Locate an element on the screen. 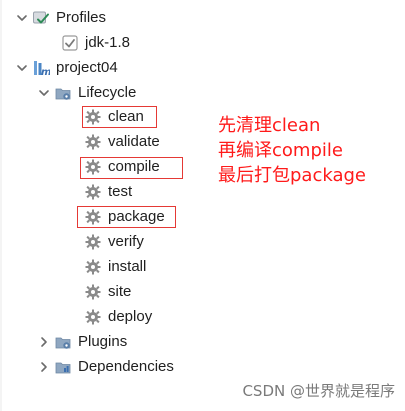  lifecycle-item-label: install is located at coordinates (127, 266).